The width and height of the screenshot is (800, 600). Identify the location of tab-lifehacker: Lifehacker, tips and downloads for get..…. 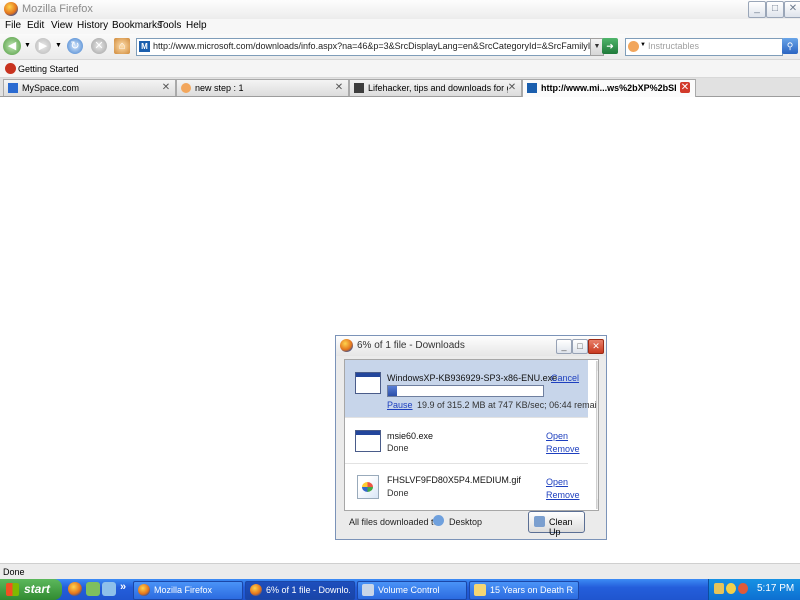
(435, 87).